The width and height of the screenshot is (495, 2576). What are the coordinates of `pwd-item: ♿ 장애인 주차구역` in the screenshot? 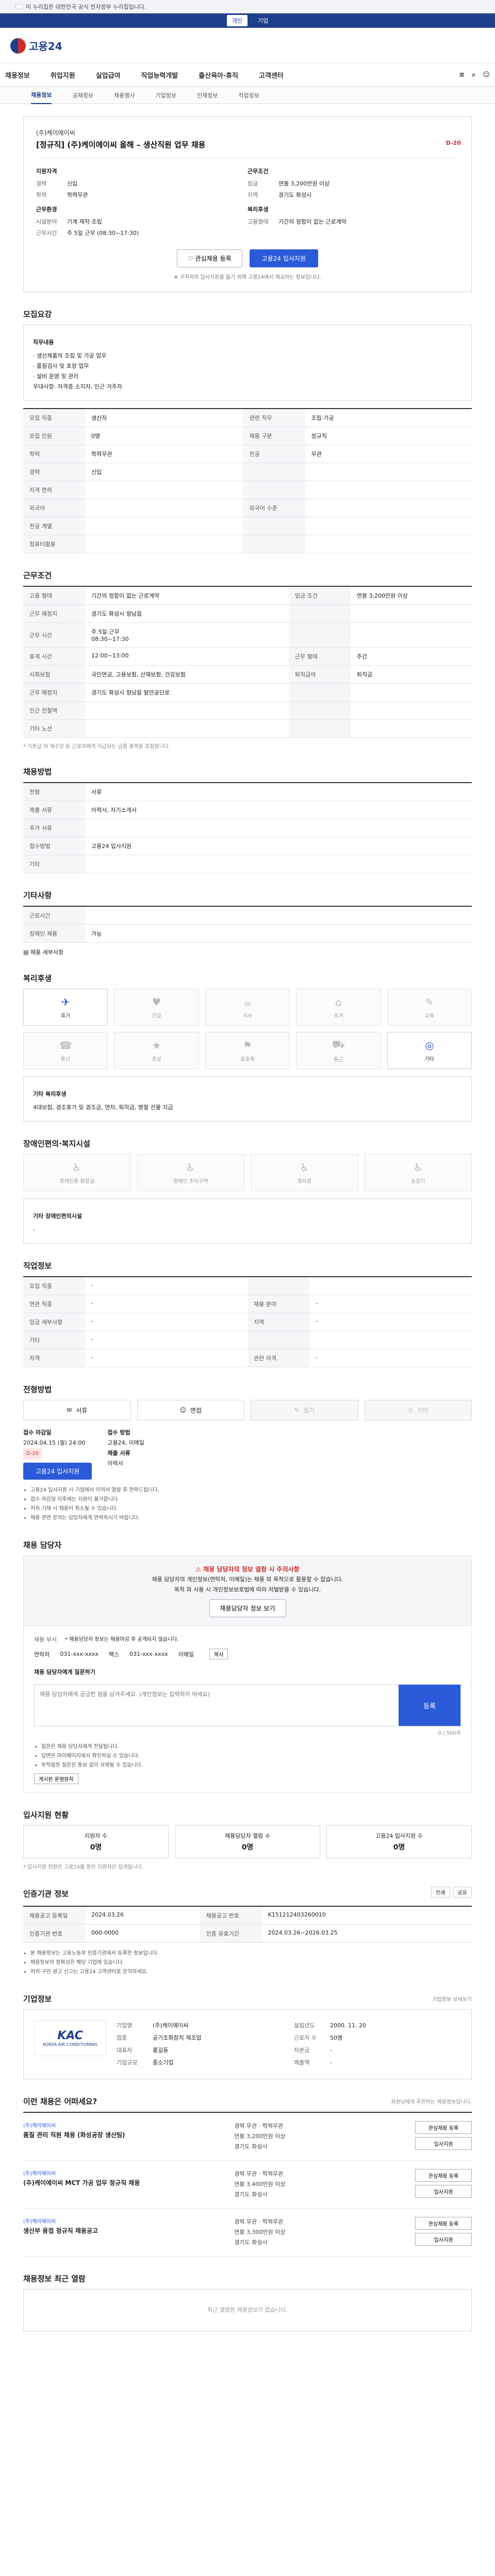 It's located at (190, 1172).